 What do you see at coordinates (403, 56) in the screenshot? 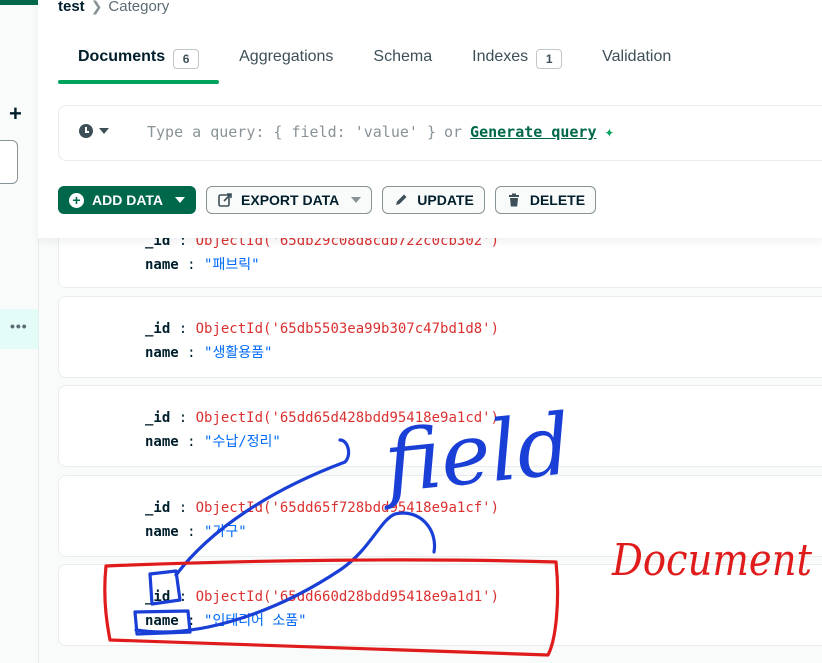
I see `tab-label: Schema` at bounding box center [403, 56].